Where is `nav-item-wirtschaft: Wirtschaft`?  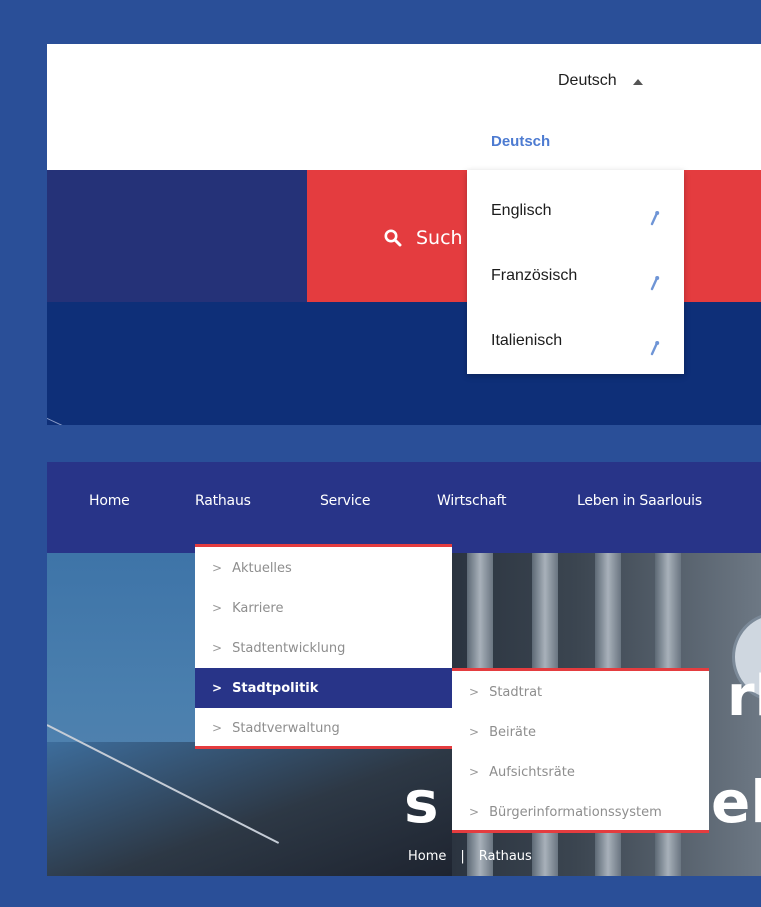 nav-item-wirtschaft: Wirtschaft is located at coordinates (471, 501).